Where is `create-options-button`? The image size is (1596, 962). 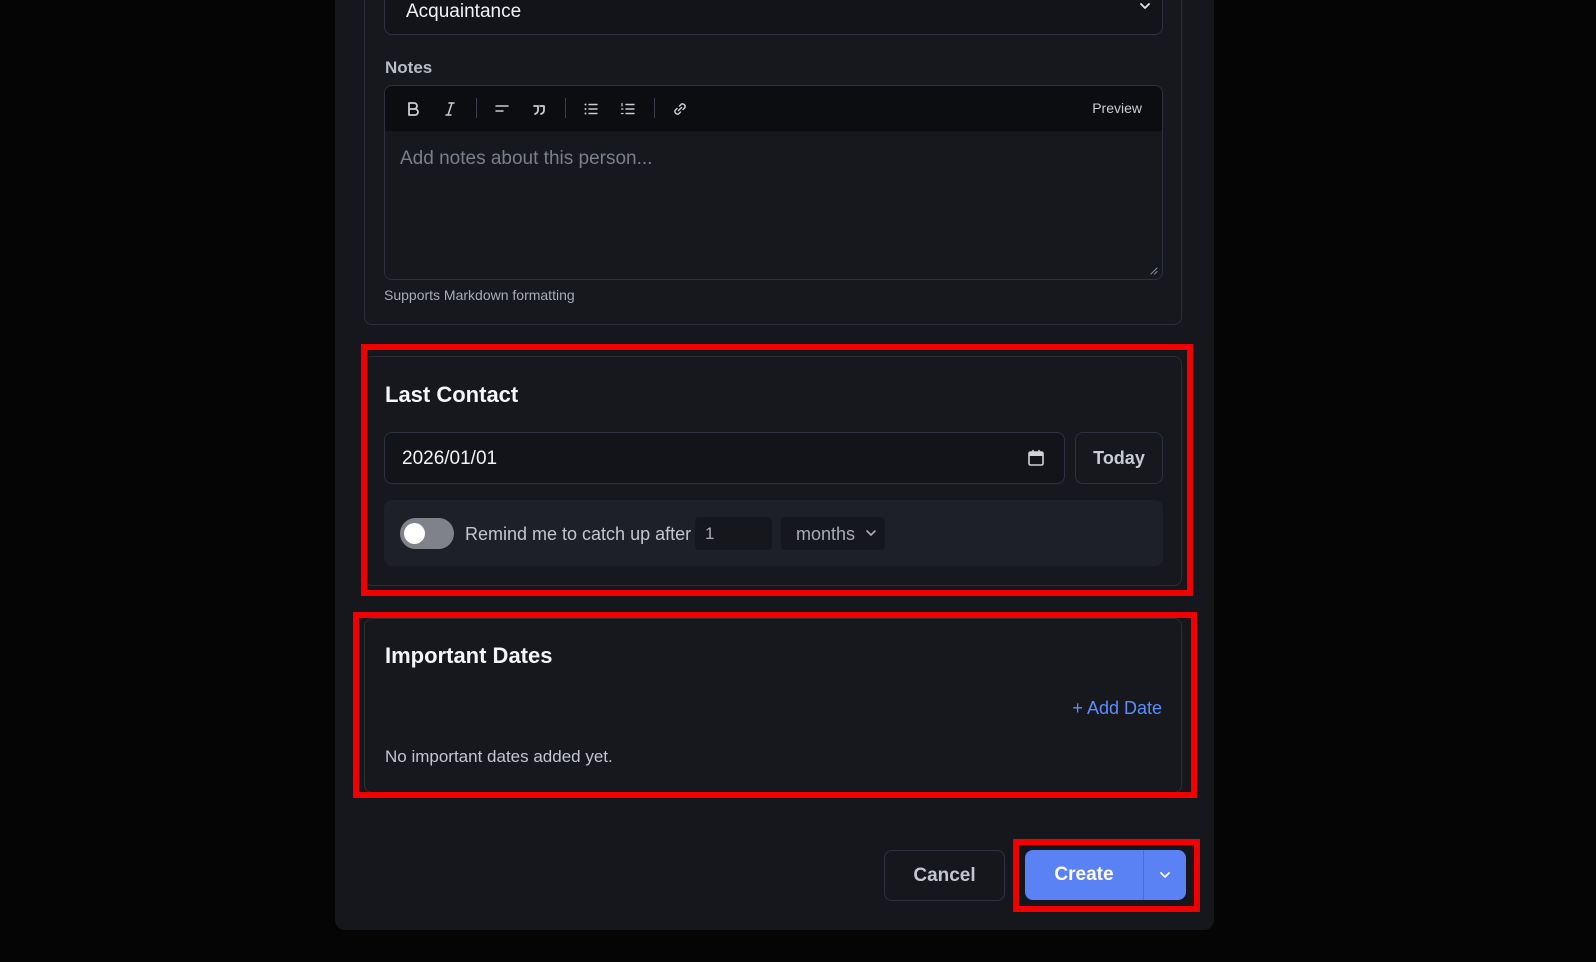 create-options-button is located at coordinates (1164, 875).